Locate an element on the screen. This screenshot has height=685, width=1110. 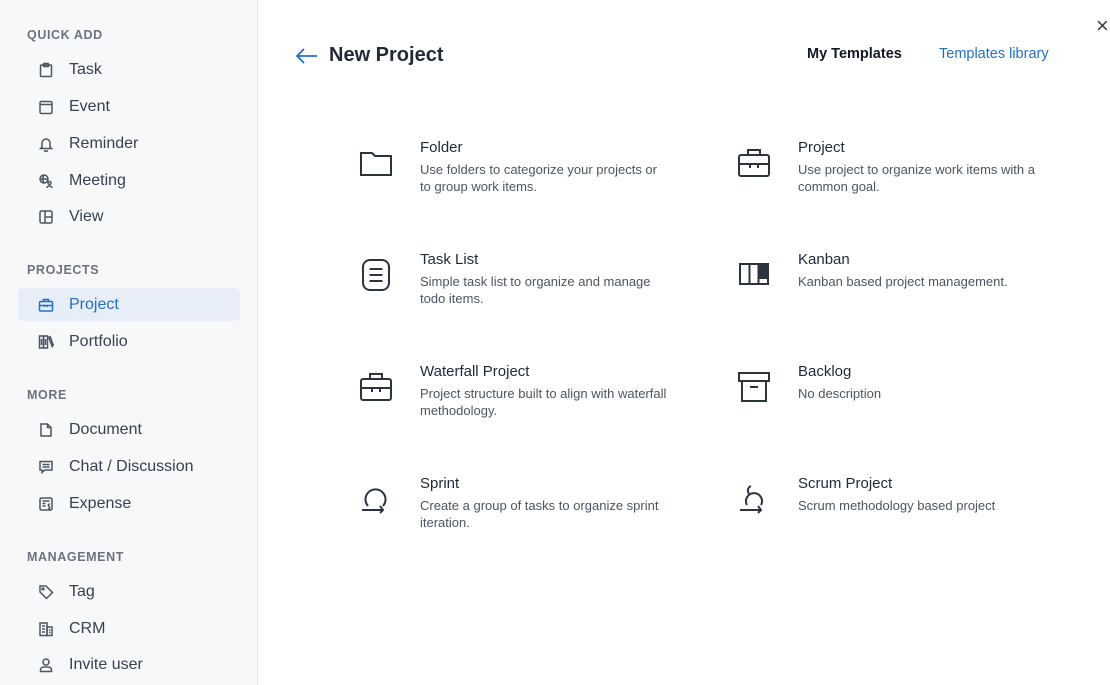
sidebar-item-label: Event is located at coordinates (89, 106).